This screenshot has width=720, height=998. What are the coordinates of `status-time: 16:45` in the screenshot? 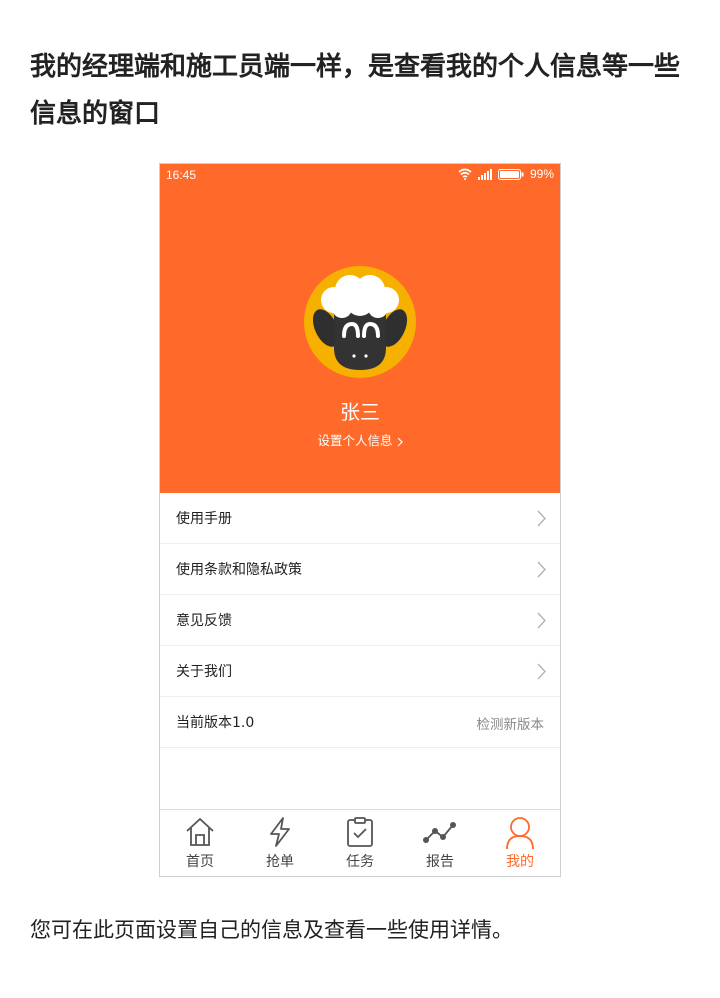 It's located at (181, 175).